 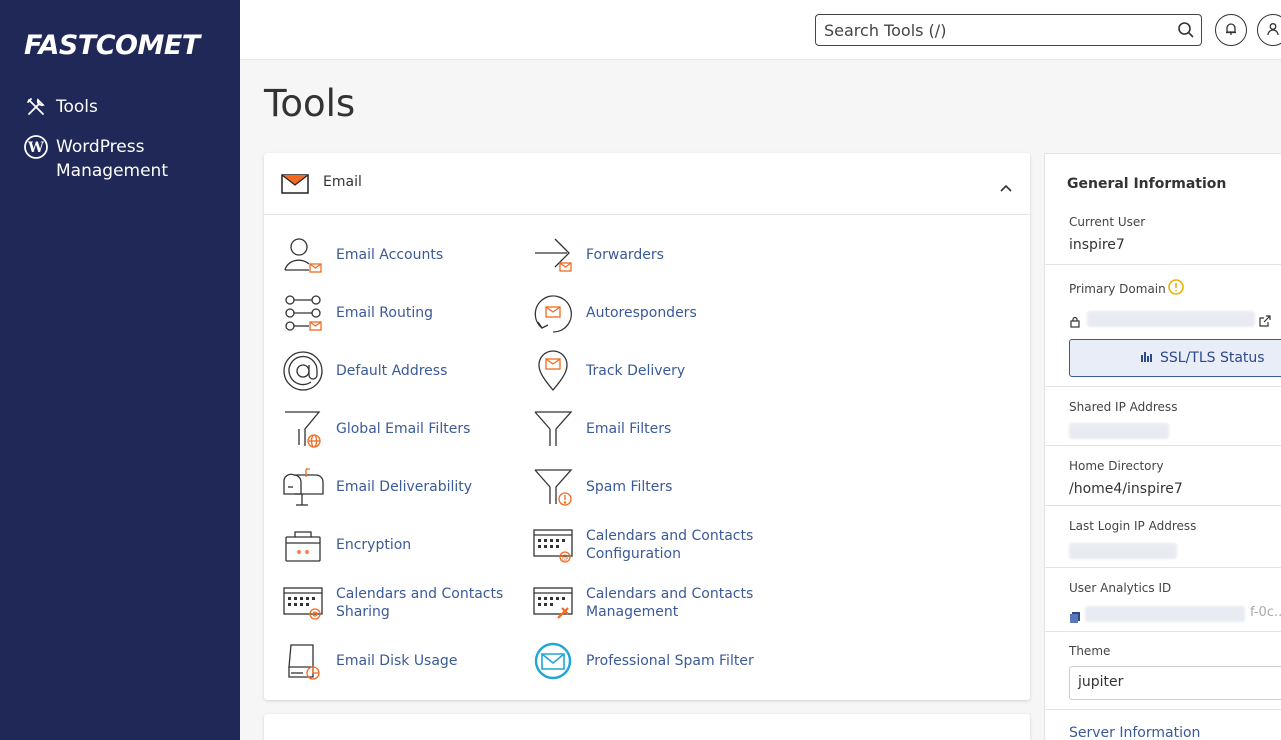 I want to click on tool-calendars-contacts-configuration: @ Calendars and Contacts Configuration, so click(x=642, y=545).